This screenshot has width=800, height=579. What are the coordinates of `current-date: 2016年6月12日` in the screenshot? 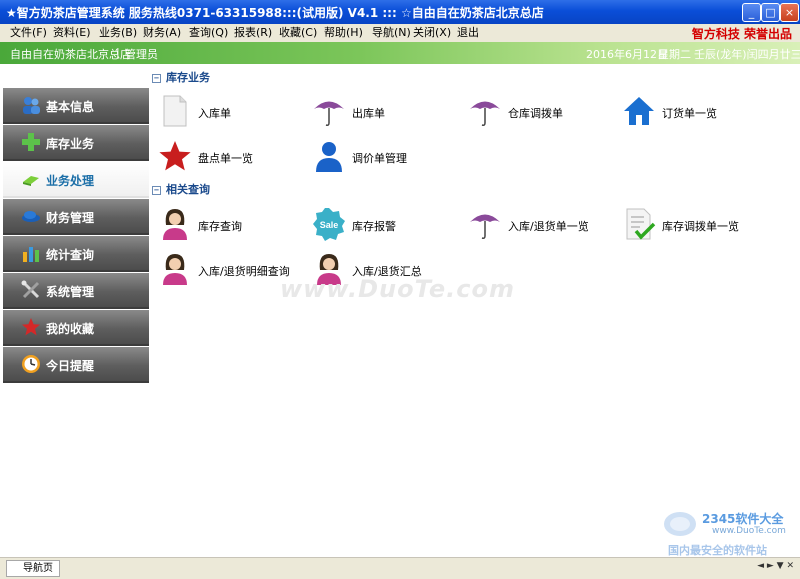 It's located at (627, 54).